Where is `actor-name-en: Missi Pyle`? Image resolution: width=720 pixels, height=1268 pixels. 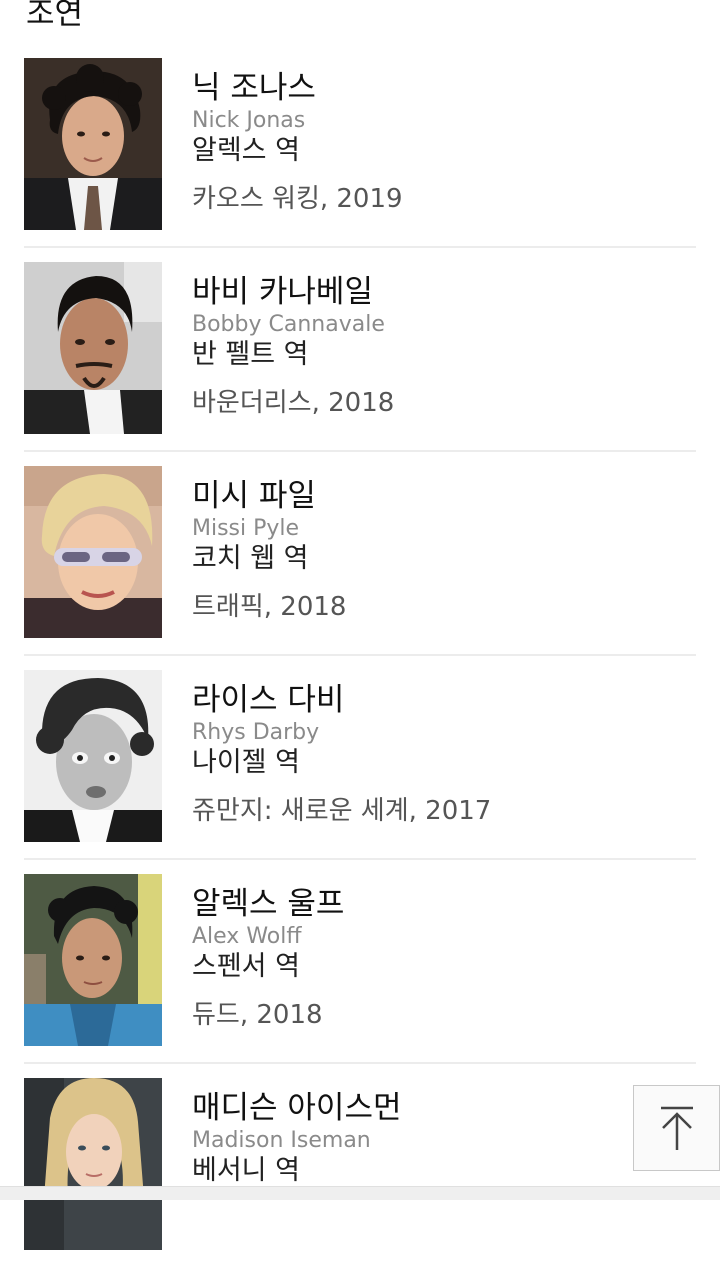
actor-name-en: Missi Pyle is located at coordinates (246, 528).